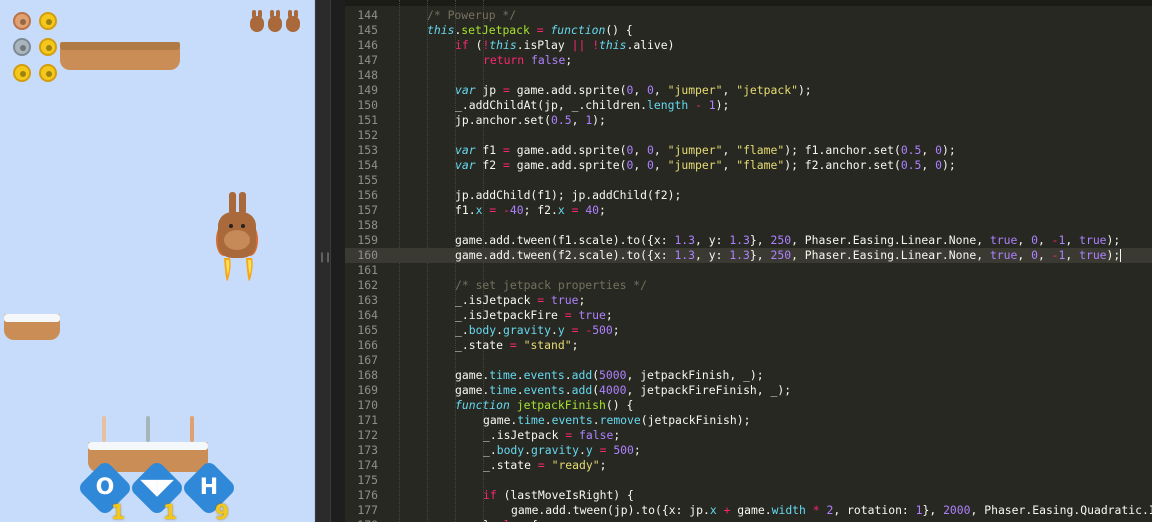 This screenshot has width=1152, height=522. Describe the element at coordinates (367, 150) in the screenshot. I see `line-number: 153` at that location.